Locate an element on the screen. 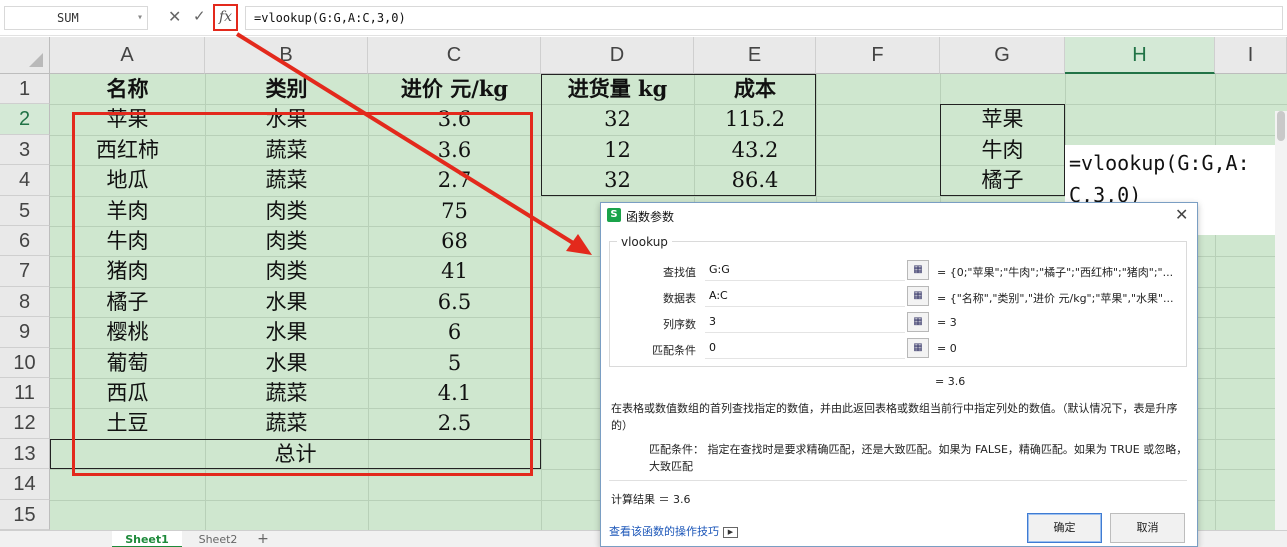  video-icon: ▶ is located at coordinates (730, 532).